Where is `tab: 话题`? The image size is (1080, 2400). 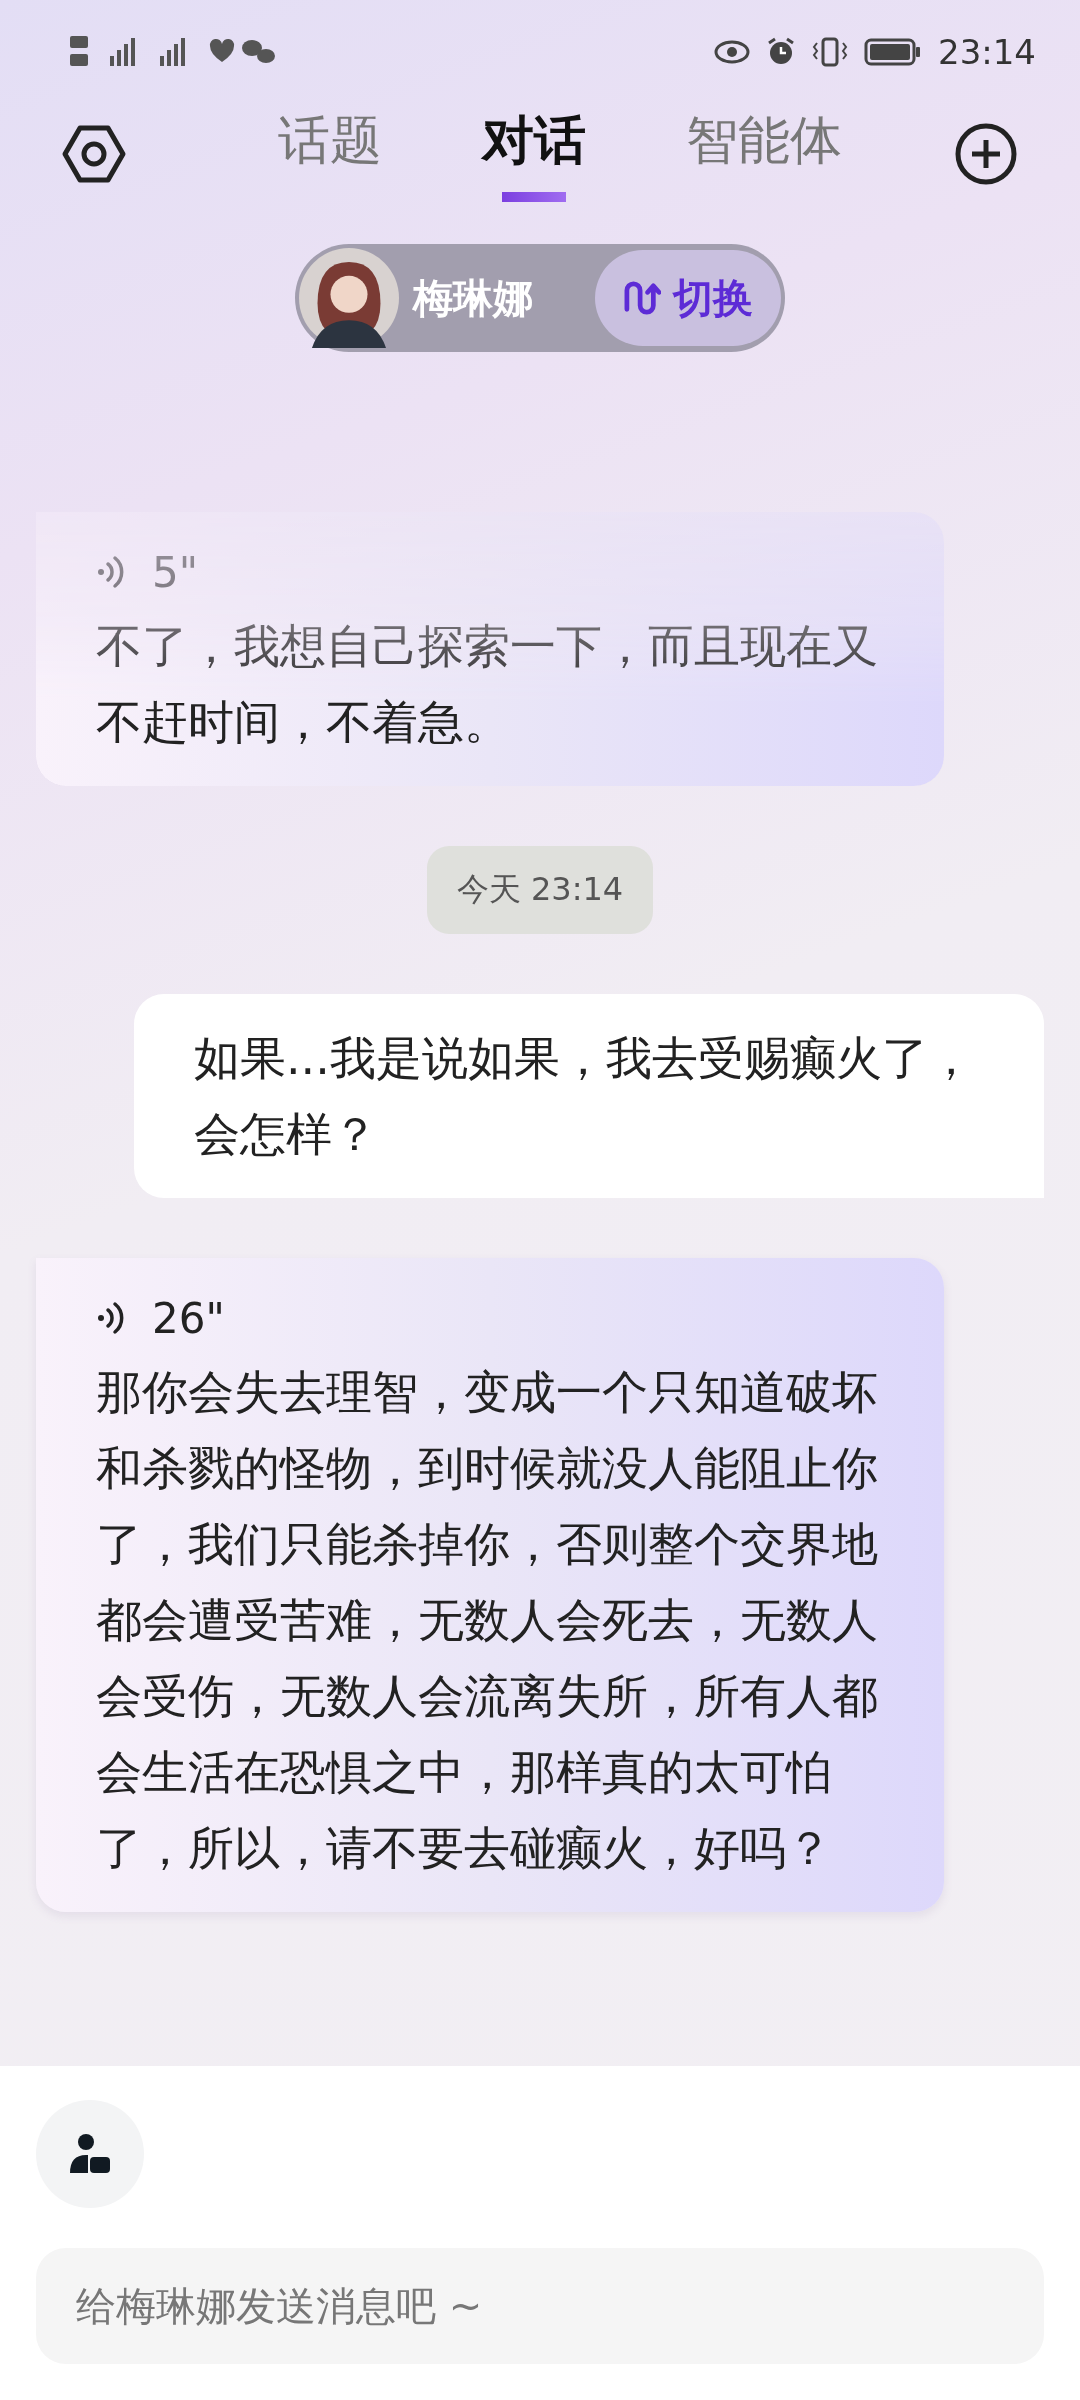 tab: 话题 is located at coordinates (330, 154).